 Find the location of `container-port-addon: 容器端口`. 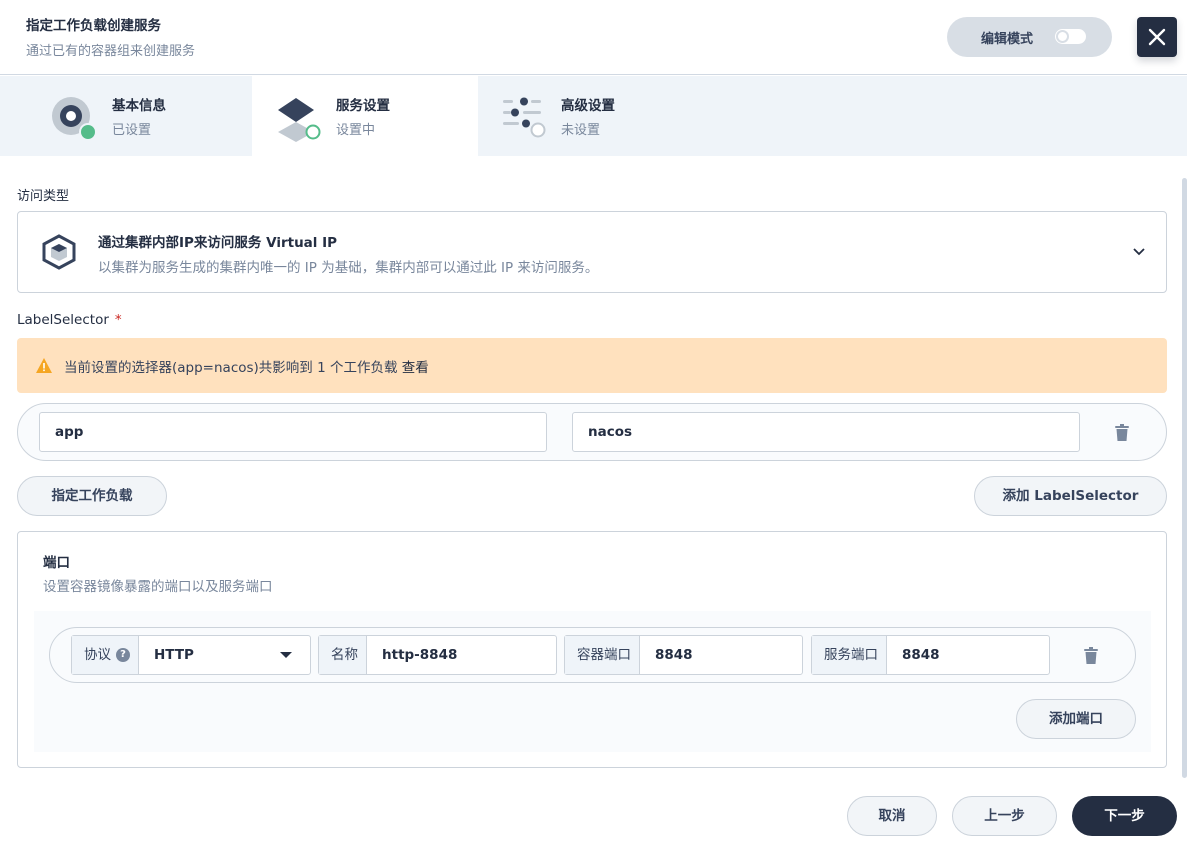

container-port-addon: 容器端口 is located at coordinates (602, 655).